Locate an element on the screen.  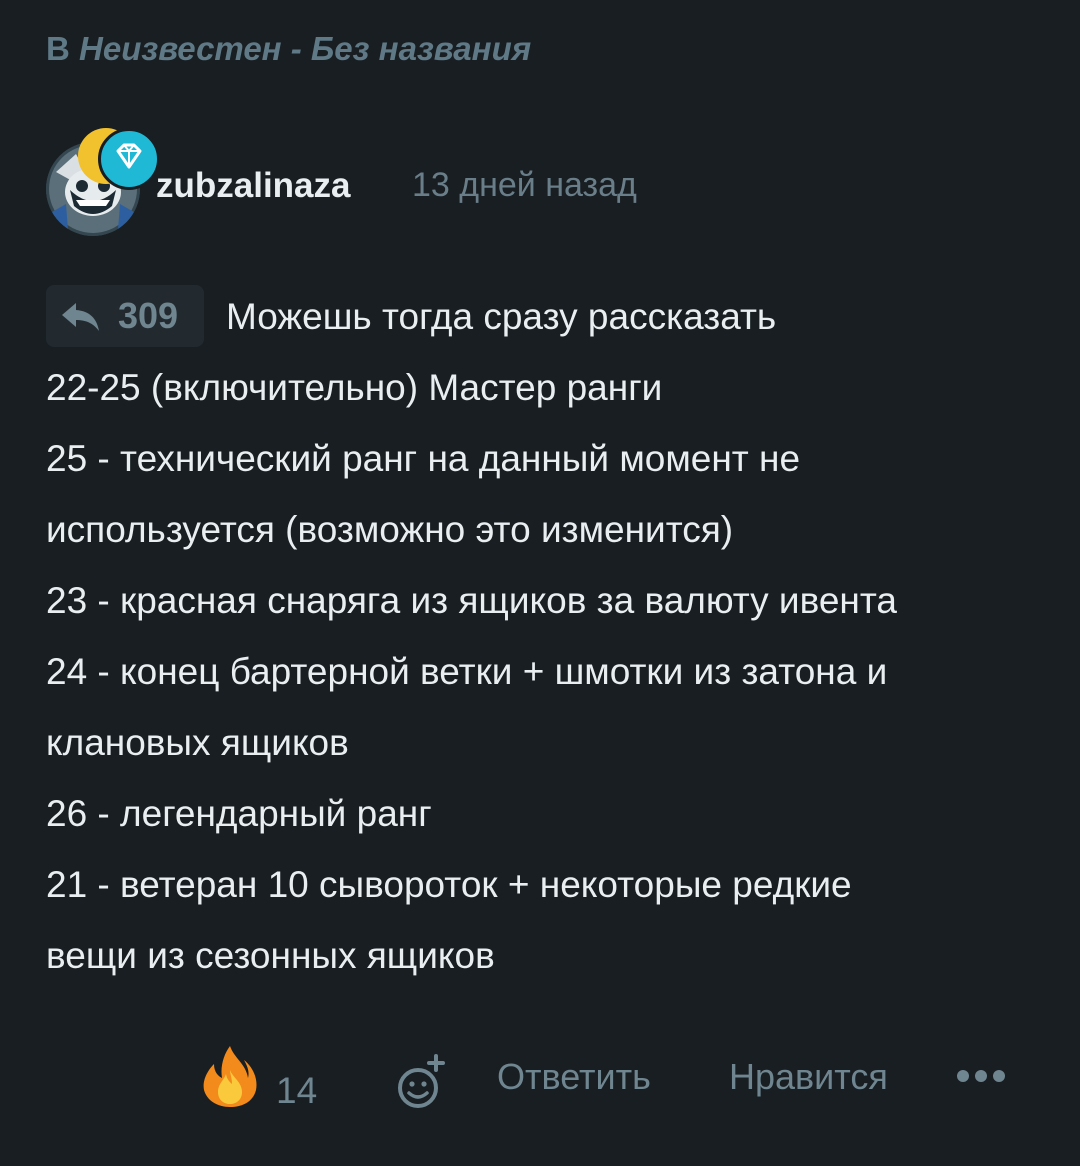
context-header: В Неизвестен - Без названия is located at coordinates (288, 49).